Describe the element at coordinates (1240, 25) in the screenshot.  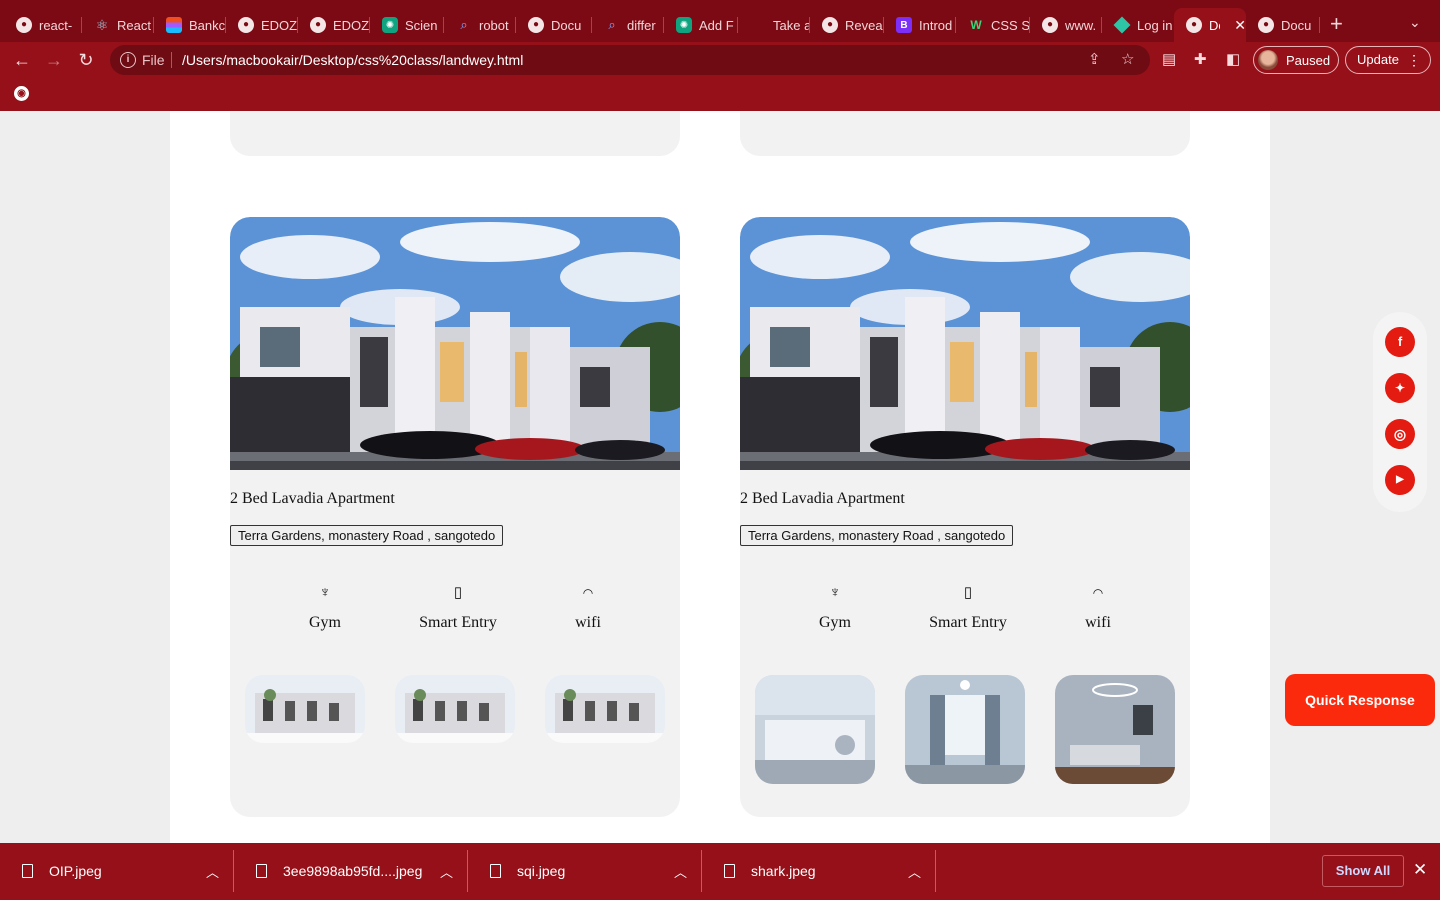
I see `close-tab-icon: ✕` at that location.